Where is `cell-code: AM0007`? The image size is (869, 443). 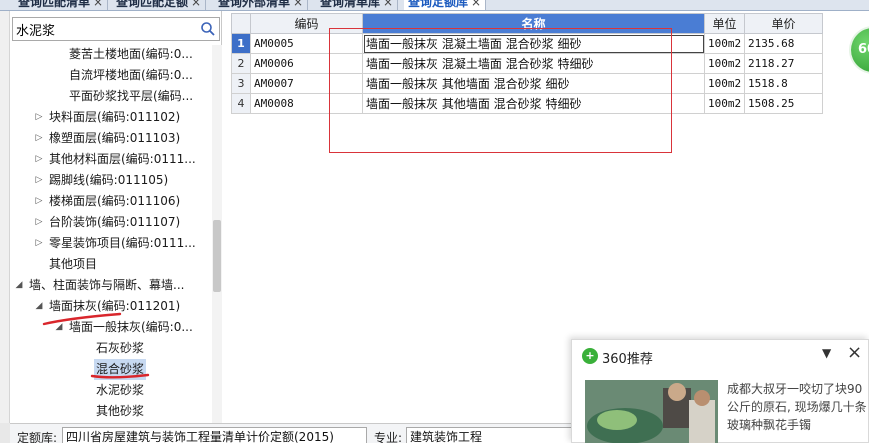
cell-code: AM0007 is located at coordinates (306, 83).